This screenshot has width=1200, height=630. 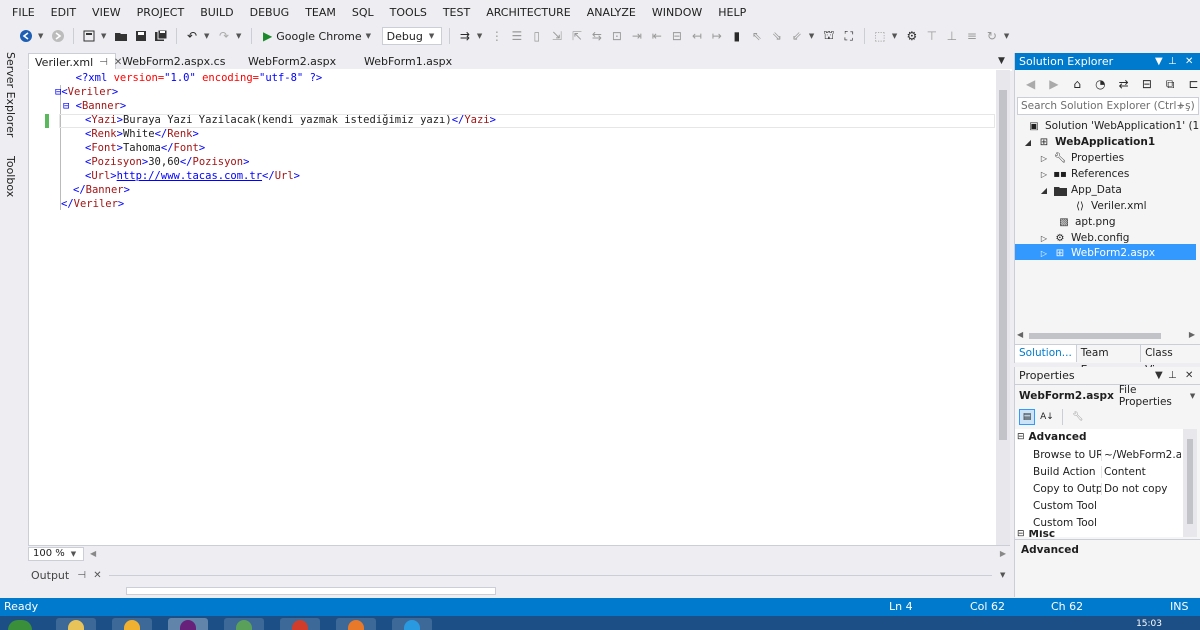 What do you see at coordinates (320, 13) in the screenshot?
I see `menu-team: TEAM` at bounding box center [320, 13].